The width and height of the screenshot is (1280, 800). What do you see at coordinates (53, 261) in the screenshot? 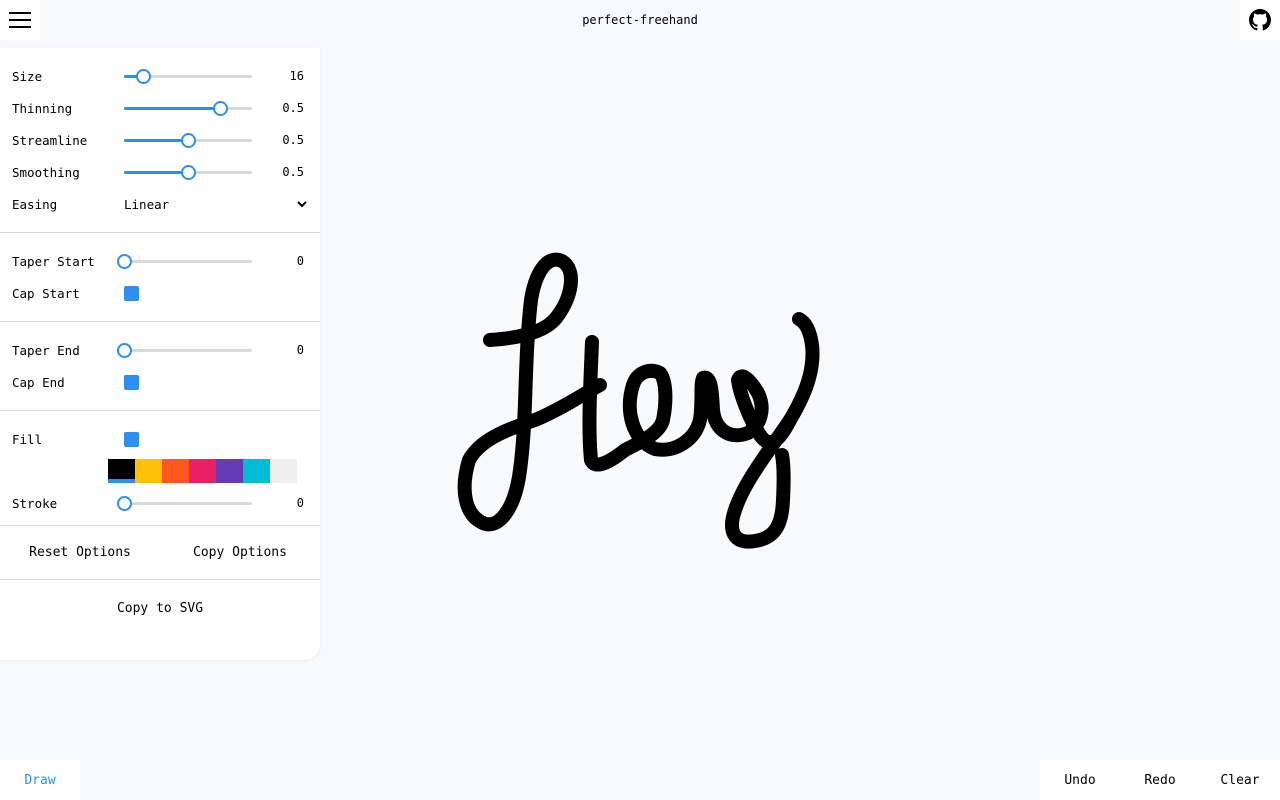
I see `taper-start-label: Taper Start` at bounding box center [53, 261].